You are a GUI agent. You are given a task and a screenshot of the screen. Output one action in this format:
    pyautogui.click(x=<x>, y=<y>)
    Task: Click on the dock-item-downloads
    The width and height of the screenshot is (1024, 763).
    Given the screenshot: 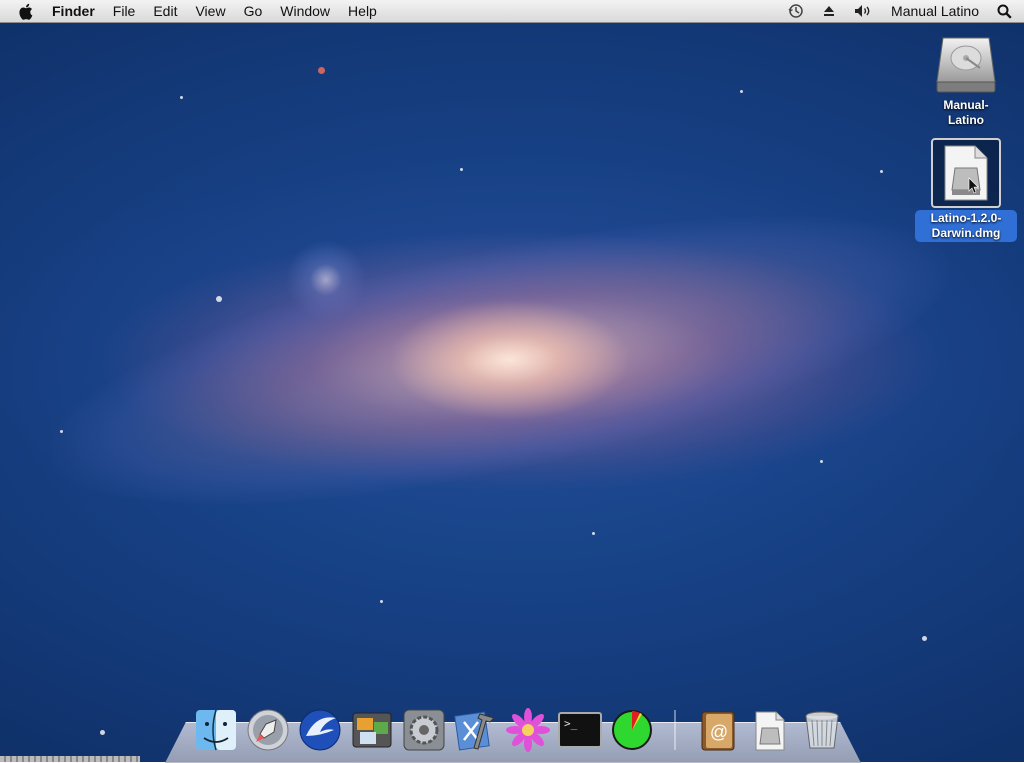 What is the action you would take?
    pyautogui.click(x=770, y=730)
    